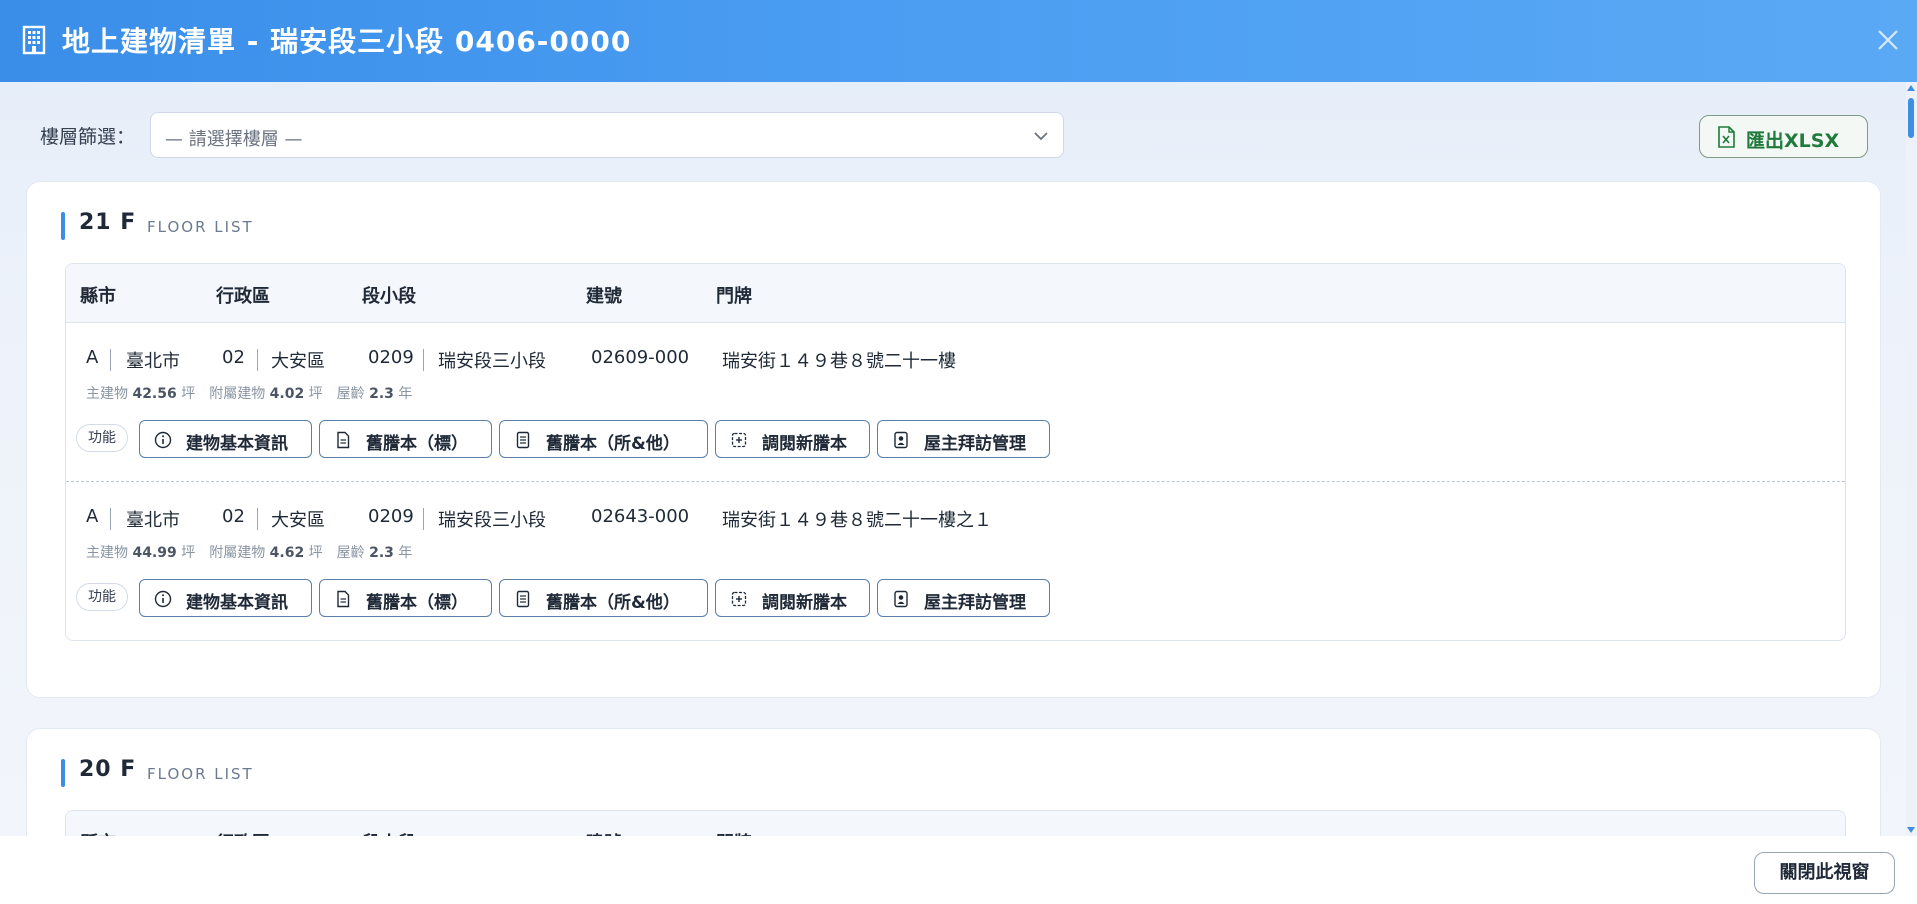  I want to click on floor-number: 21 F, so click(108, 222).